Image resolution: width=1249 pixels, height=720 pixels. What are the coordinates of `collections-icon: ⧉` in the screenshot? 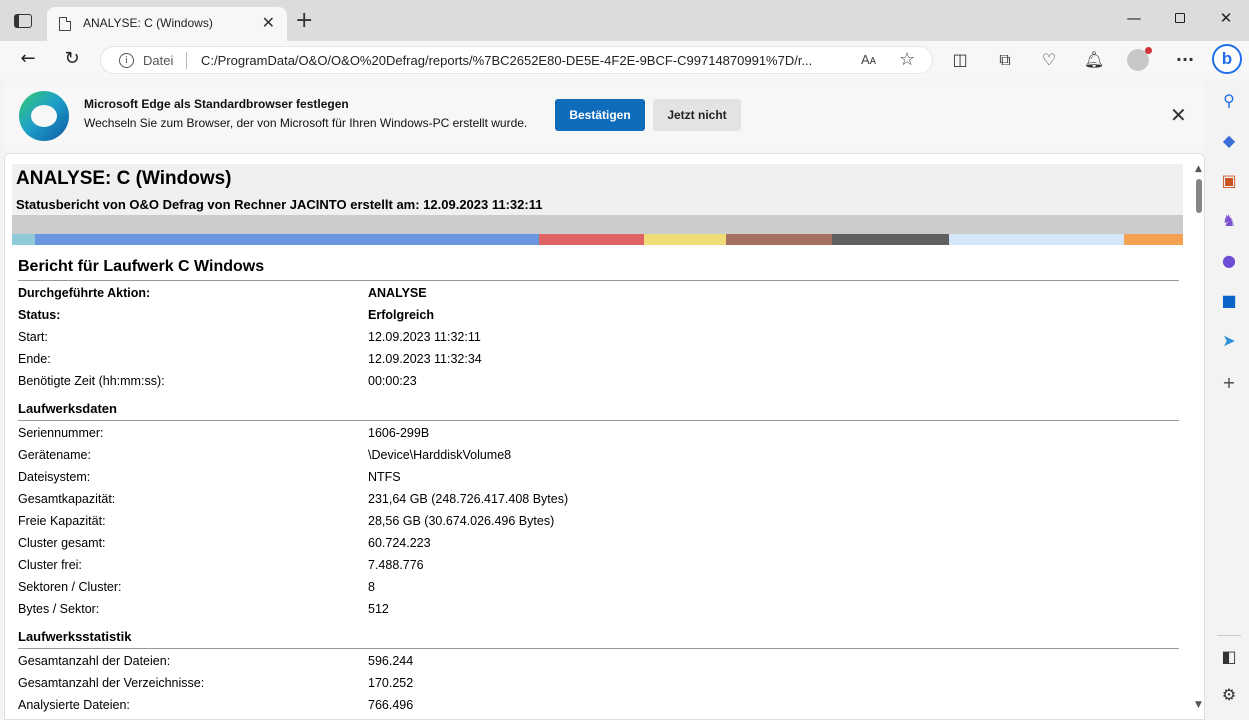 It's located at (1005, 60).